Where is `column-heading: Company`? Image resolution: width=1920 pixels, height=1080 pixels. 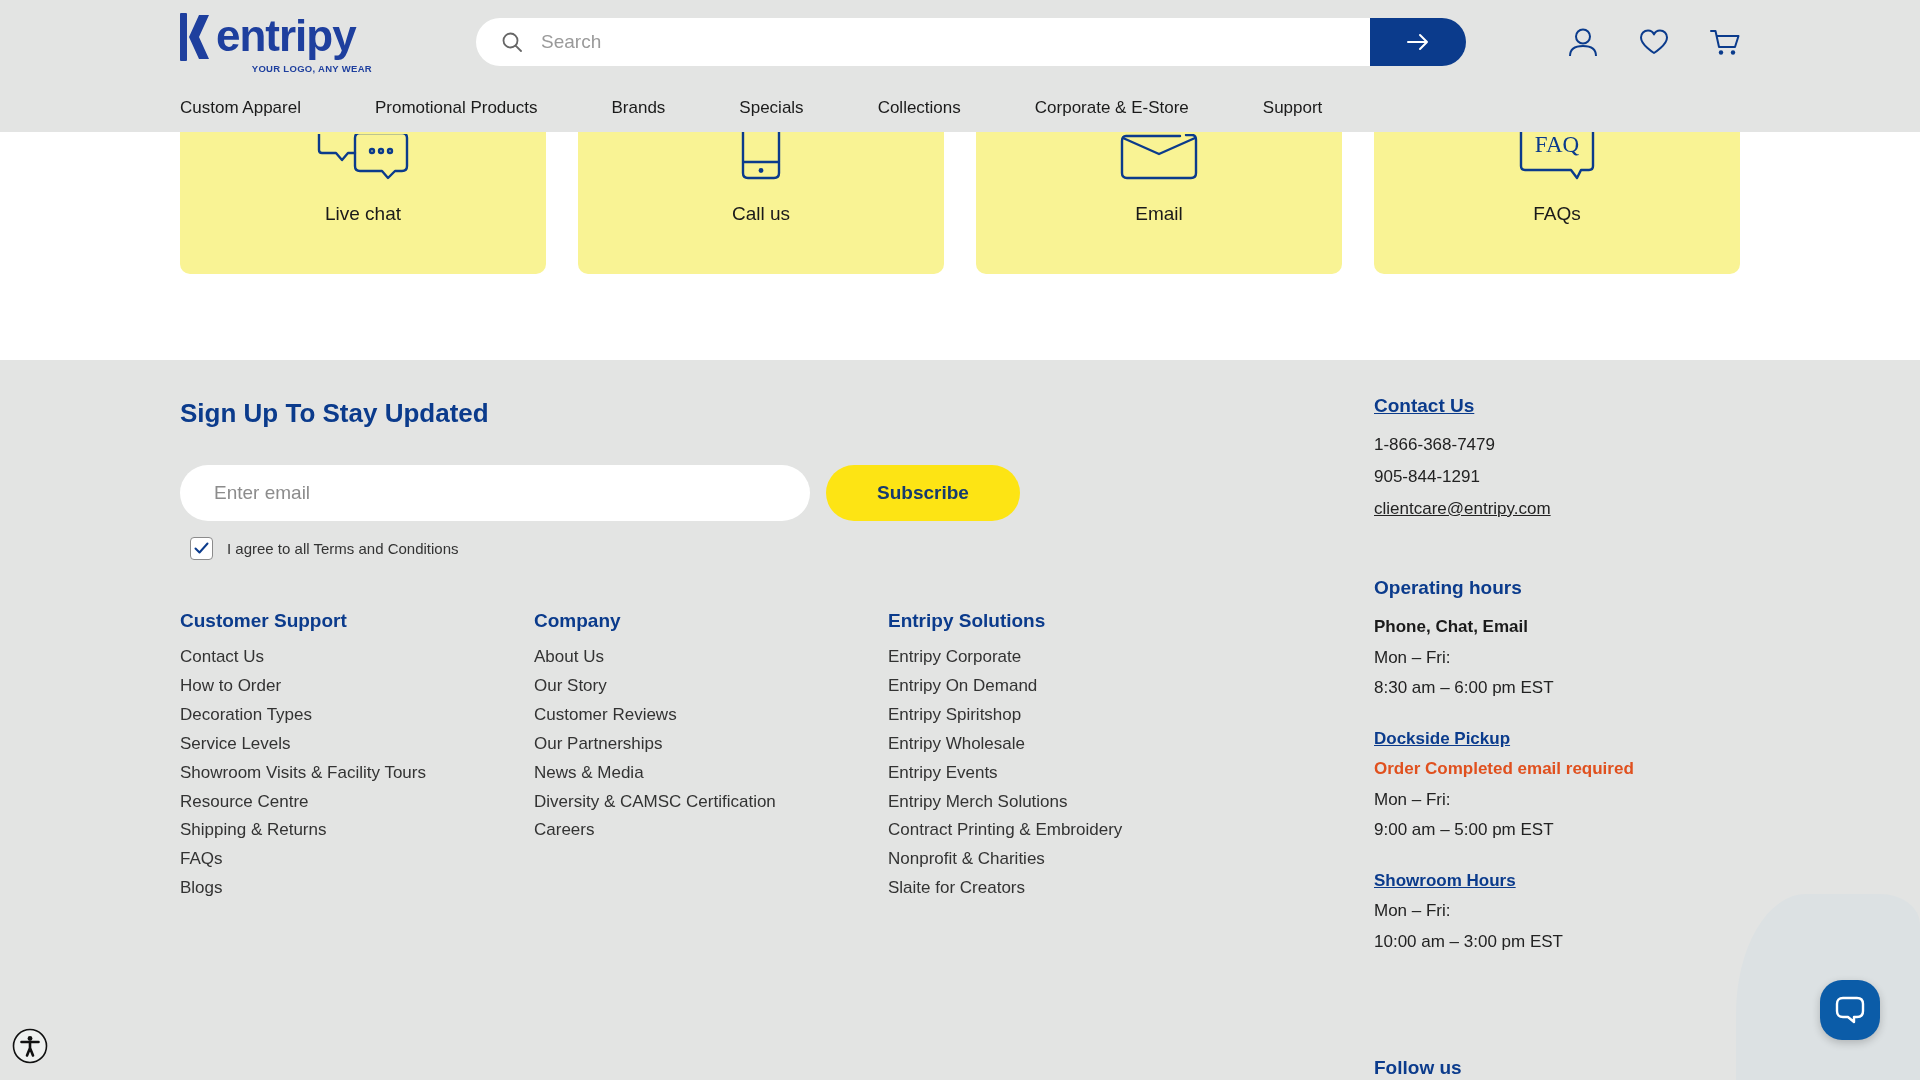
column-heading: Company is located at coordinates (577, 621).